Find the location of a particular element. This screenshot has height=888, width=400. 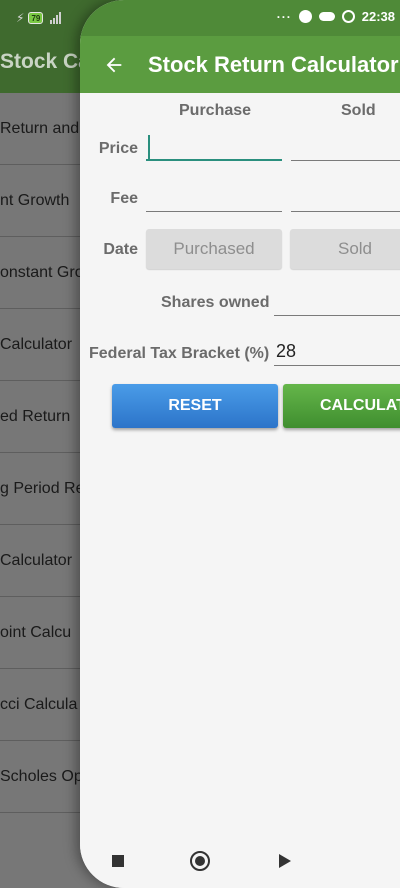

fee-label: Fee is located at coordinates (124, 198).